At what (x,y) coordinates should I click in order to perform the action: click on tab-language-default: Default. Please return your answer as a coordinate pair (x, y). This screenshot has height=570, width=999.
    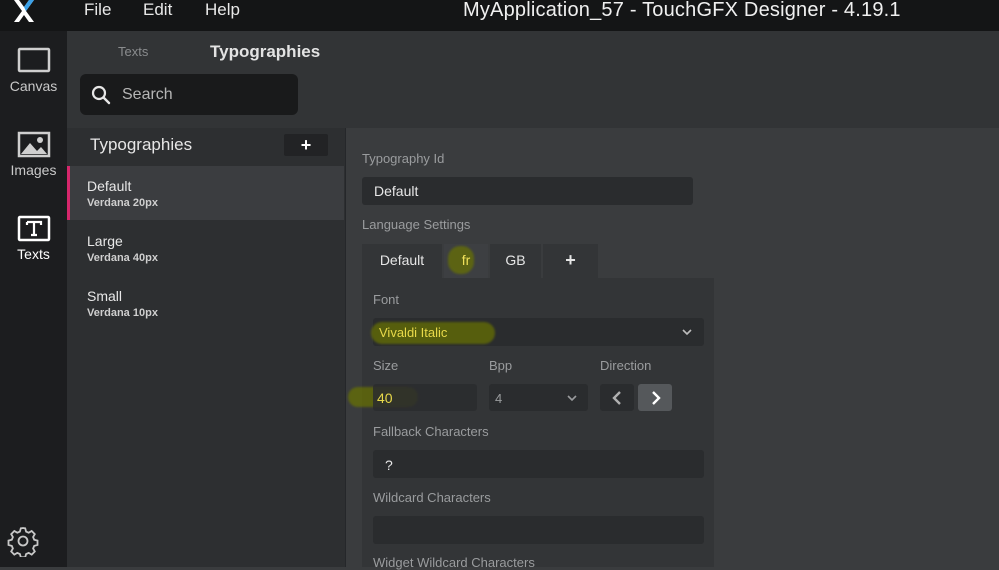
    Looking at the image, I should click on (402, 261).